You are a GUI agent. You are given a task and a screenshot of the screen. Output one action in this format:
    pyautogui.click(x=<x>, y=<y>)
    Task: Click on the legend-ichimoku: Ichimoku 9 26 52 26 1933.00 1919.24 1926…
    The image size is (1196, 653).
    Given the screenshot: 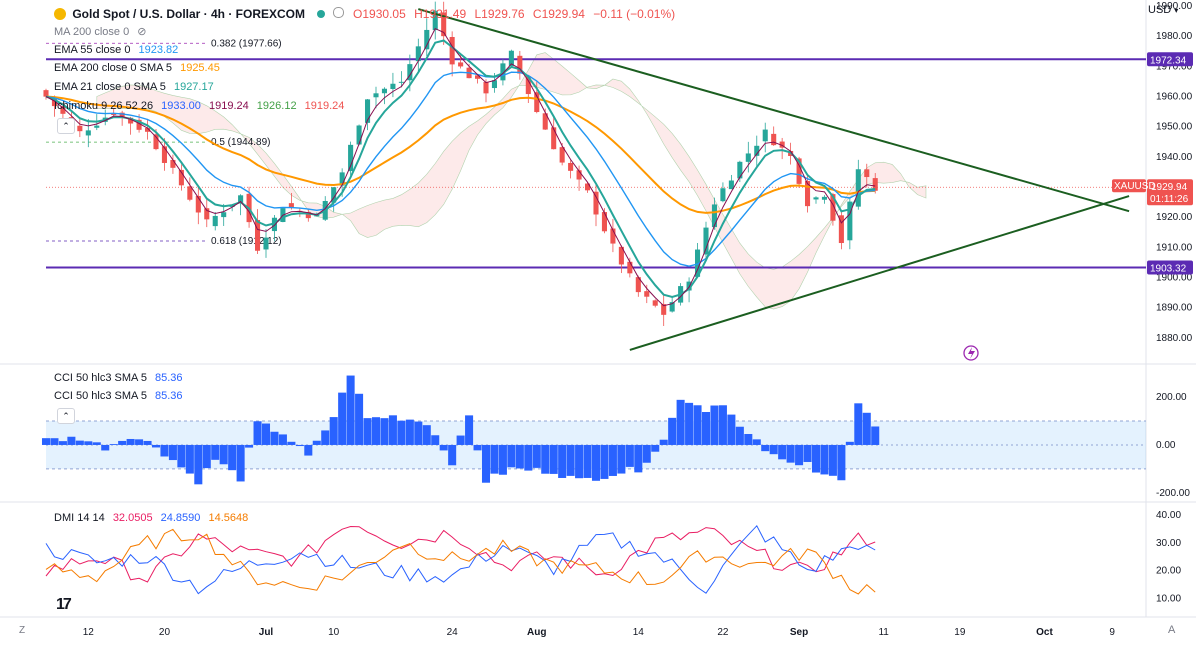 What is the action you would take?
    pyautogui.click(x=201, y=106)
    